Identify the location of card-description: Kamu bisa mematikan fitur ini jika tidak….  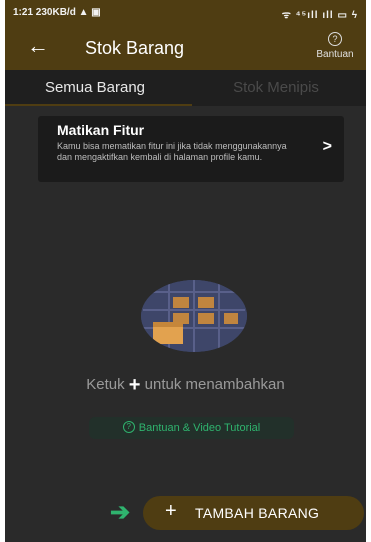
(172, 151).